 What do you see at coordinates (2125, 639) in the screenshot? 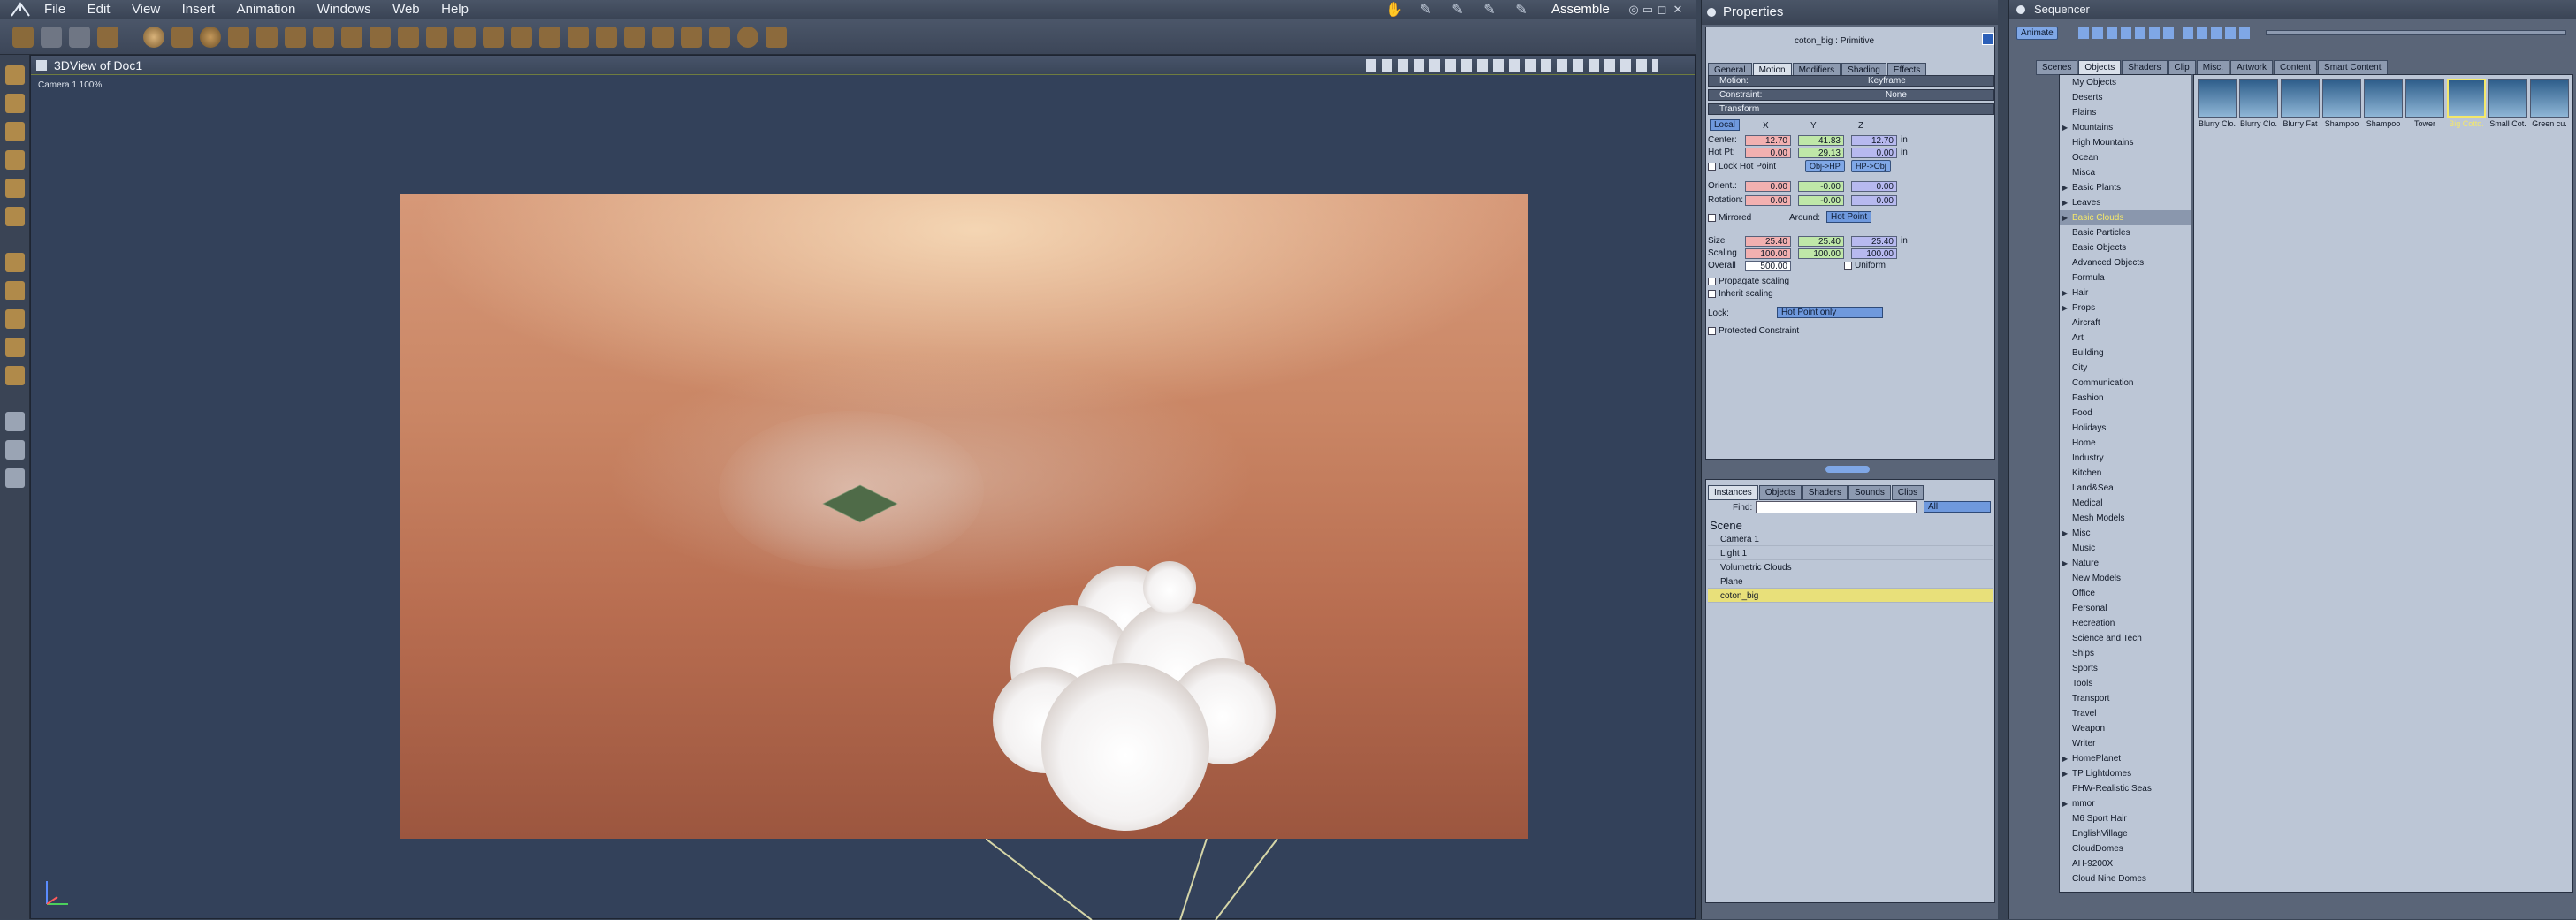
I see `tree-item: Science and Tech` at bounding box center [2125, 639].